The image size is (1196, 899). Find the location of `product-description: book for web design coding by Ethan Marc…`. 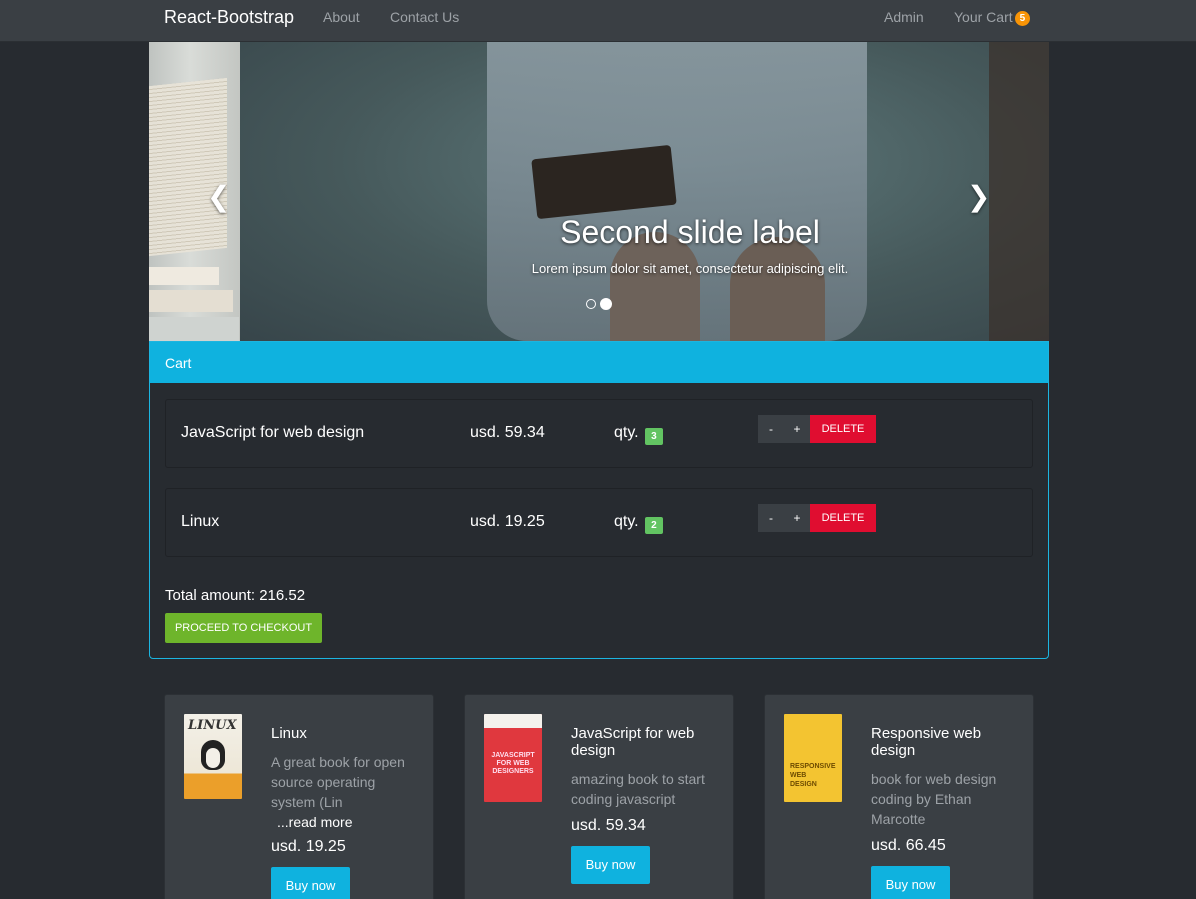

product-description: book for web design coding by Ethan Marc… is located at coordinates (934, 799).